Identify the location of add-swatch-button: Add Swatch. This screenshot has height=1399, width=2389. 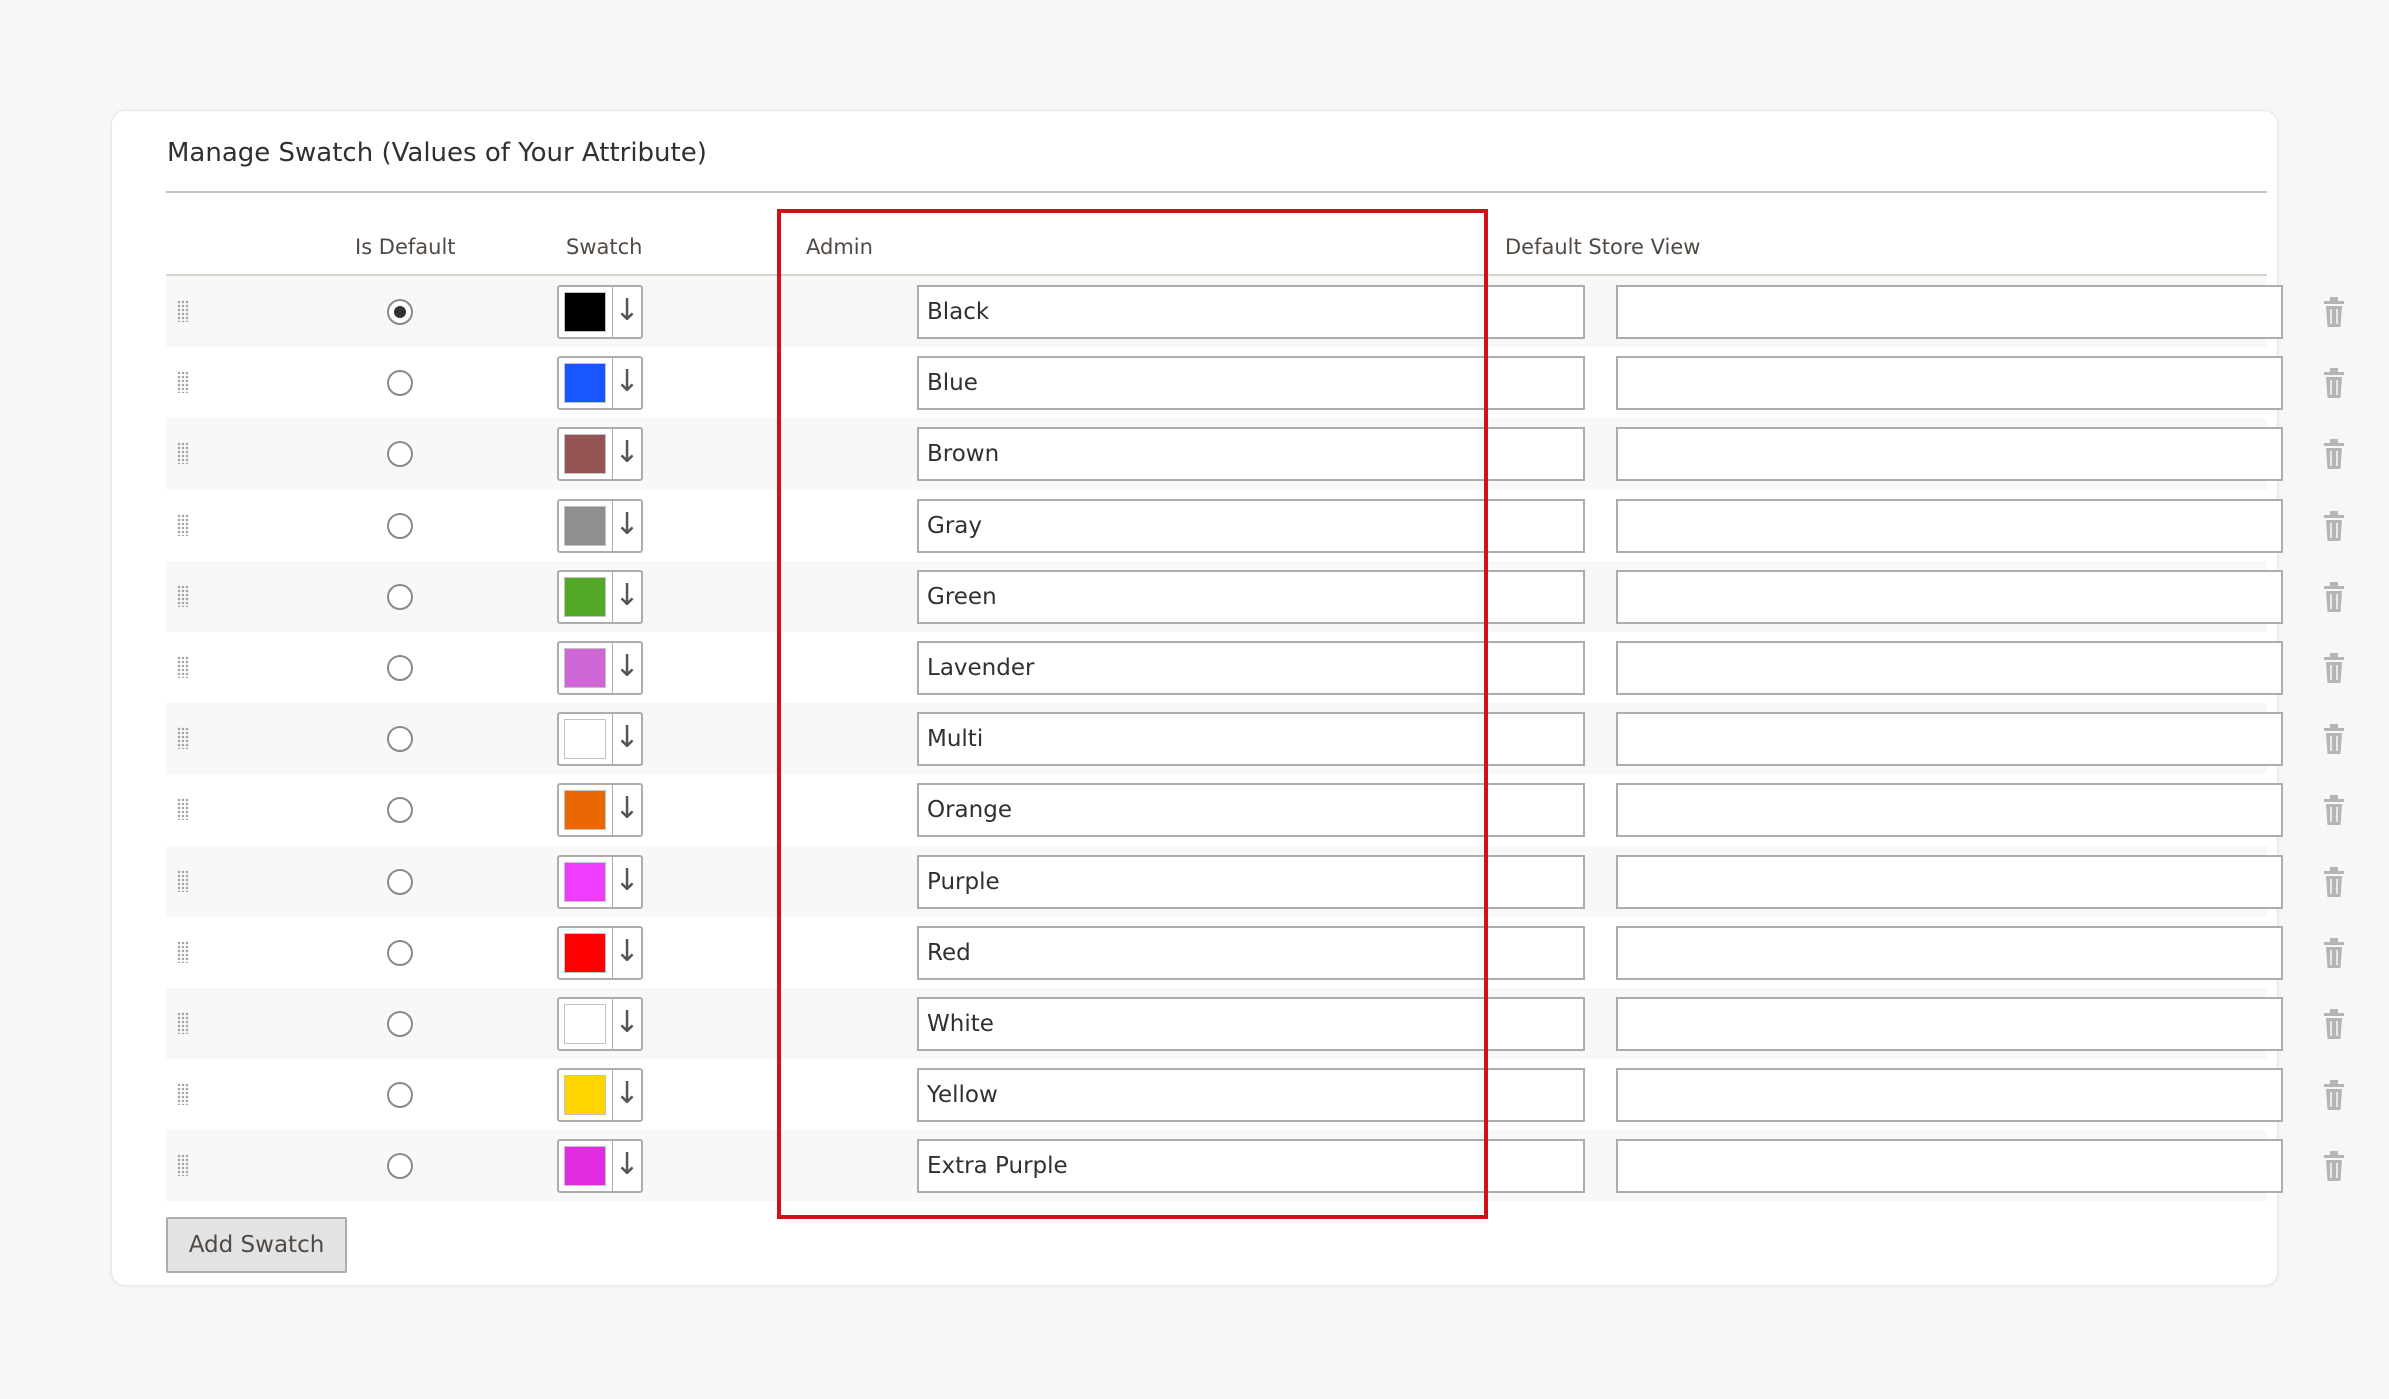
(256, 1245).